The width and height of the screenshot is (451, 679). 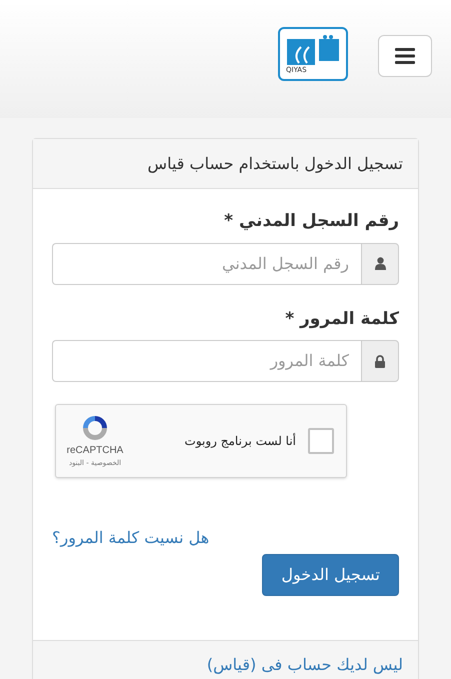 I want to click on user-icon, so click(x=380, y=263).